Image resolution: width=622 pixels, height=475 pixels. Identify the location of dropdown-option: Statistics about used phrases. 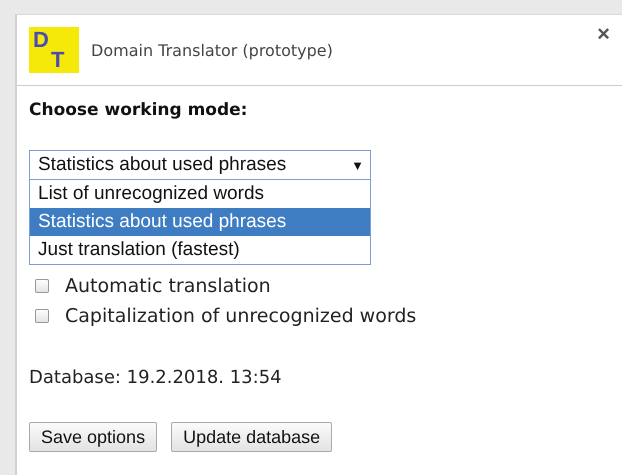
(200, 222).